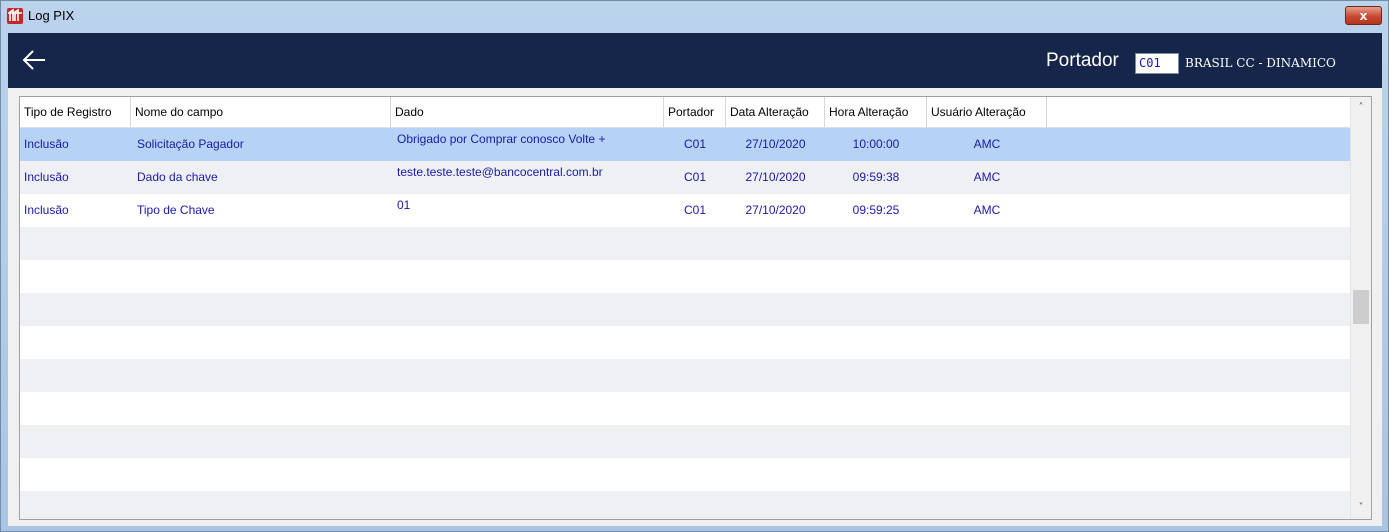 The height and width of the screenshot is (532, 1389). I want to click on column-header-hora-alteracao: Hora Alteração, so click(876, 112).